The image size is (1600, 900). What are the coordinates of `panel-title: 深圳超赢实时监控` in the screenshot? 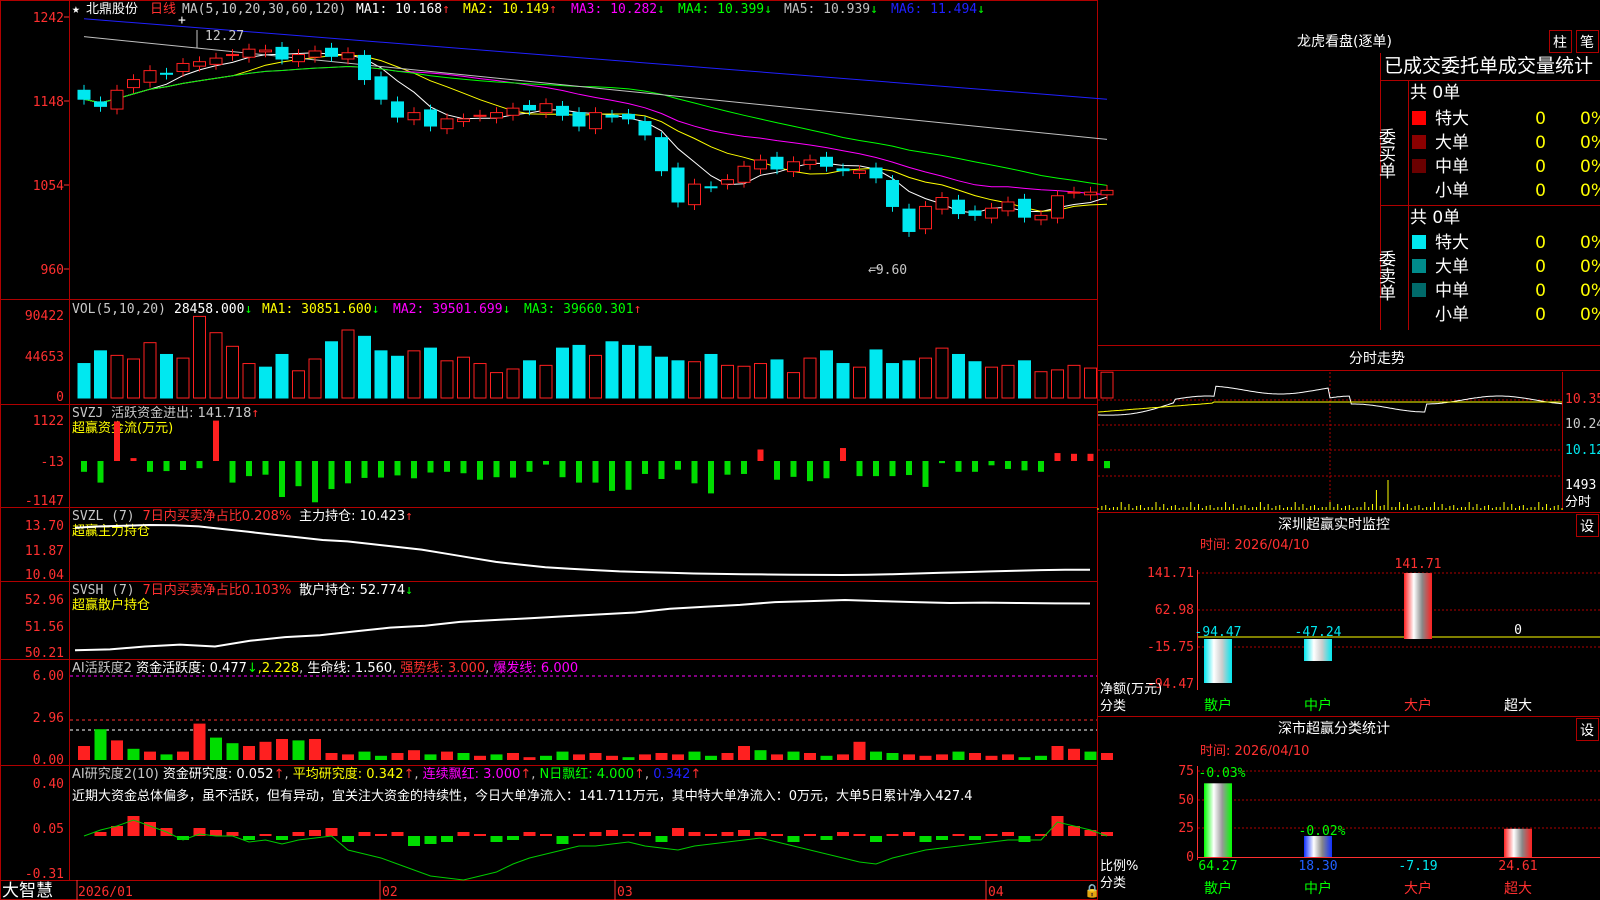 It's located at (1334, 524).